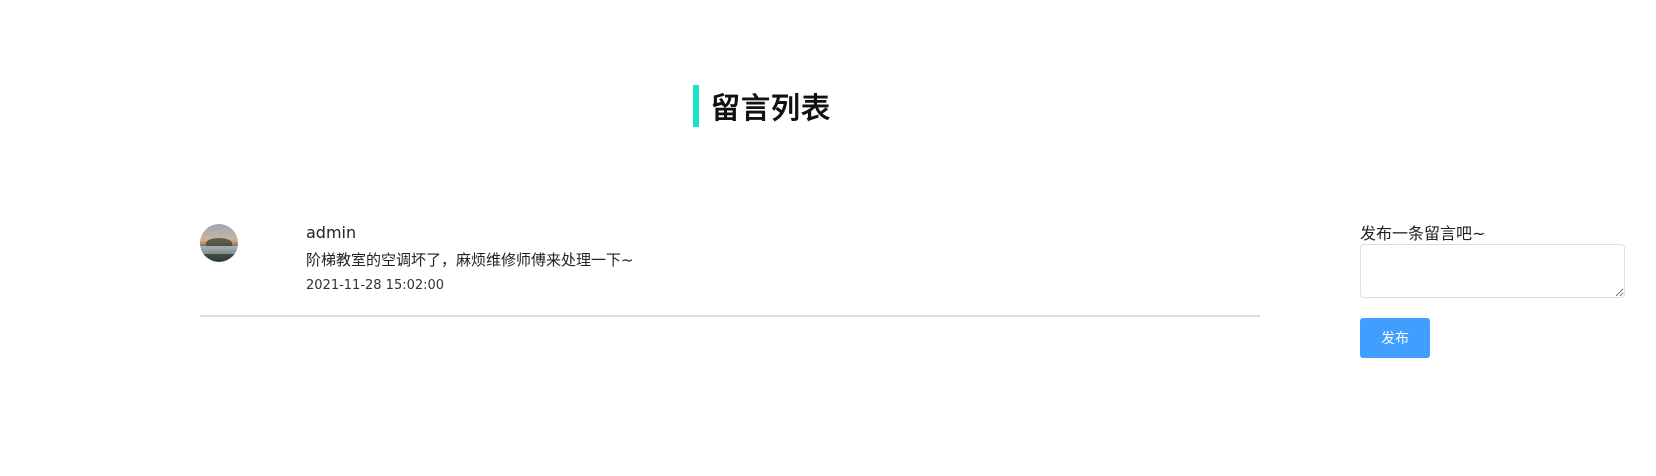  What do you see at coordinates (1492, 271) in the screenshot?
I see `message-textarea` at bounding box center [1492, 271].